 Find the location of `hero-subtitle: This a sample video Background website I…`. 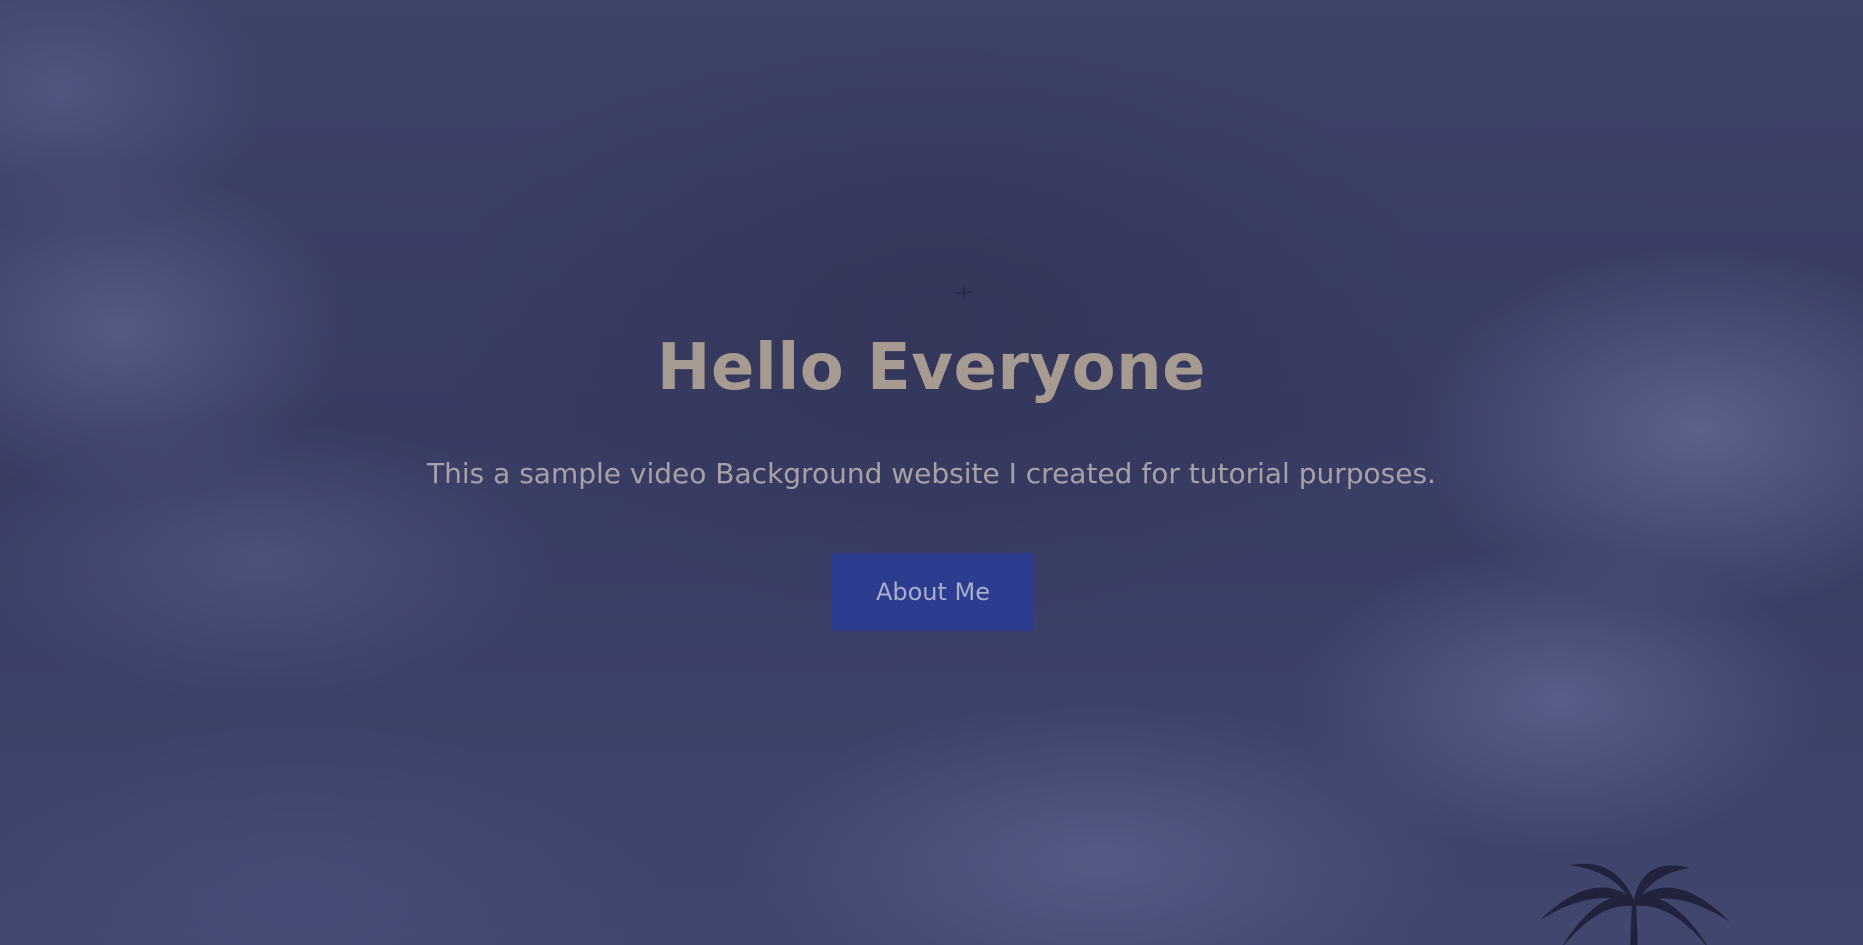

hero-subtitle: This a sample video Background website I… is located at coordinates (931, 473).